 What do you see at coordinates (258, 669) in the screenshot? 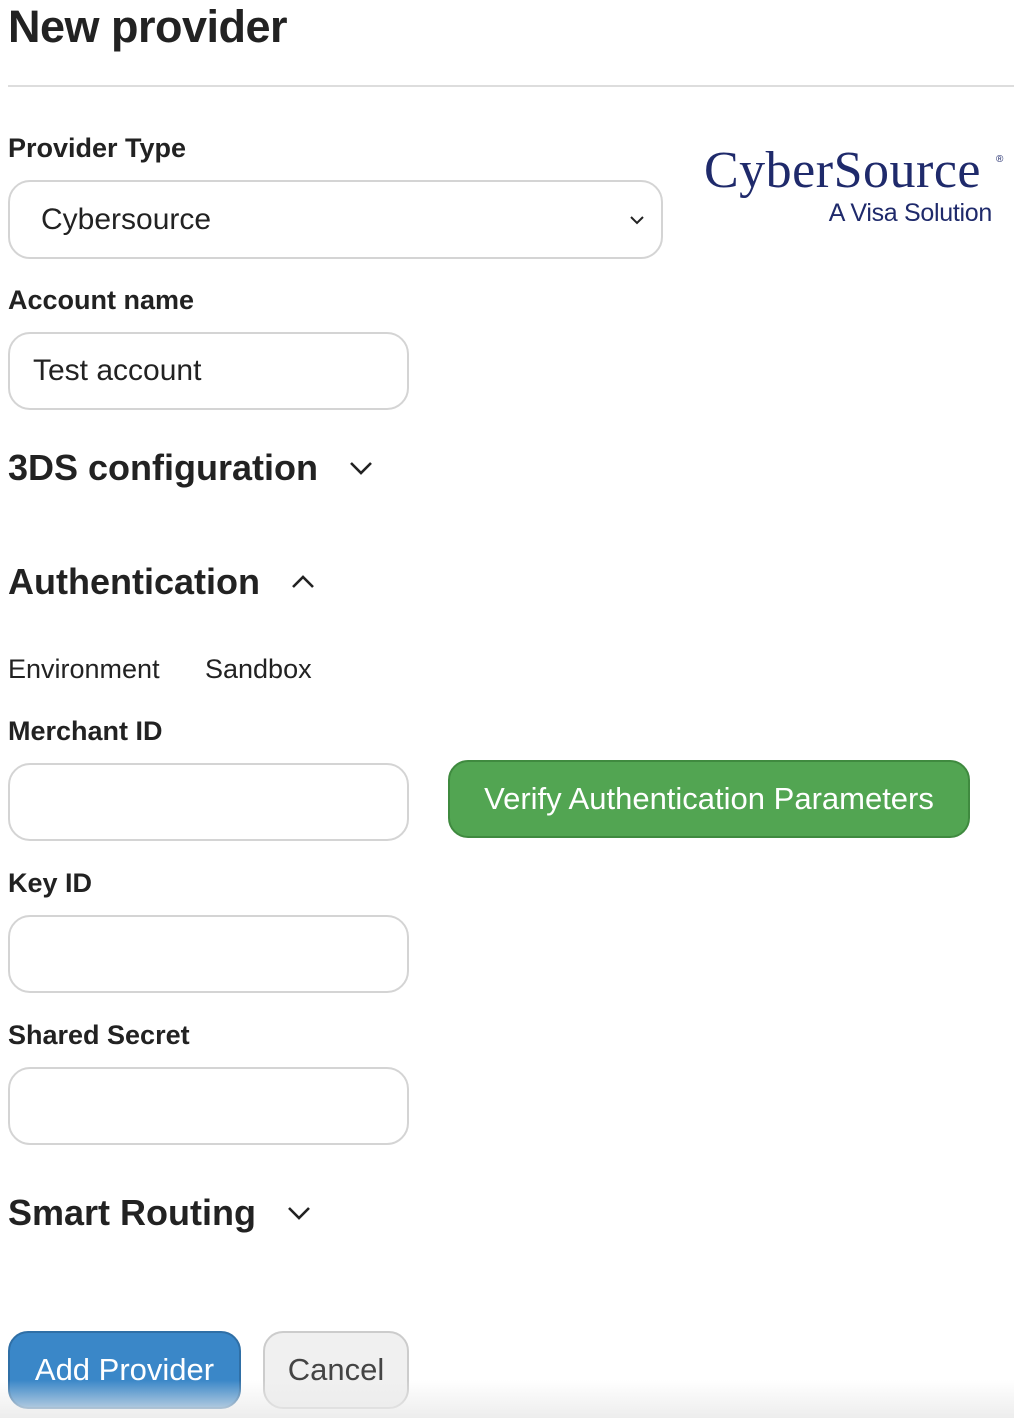
I see `environment-value: Sandbox` at bounding box center [258, 669].